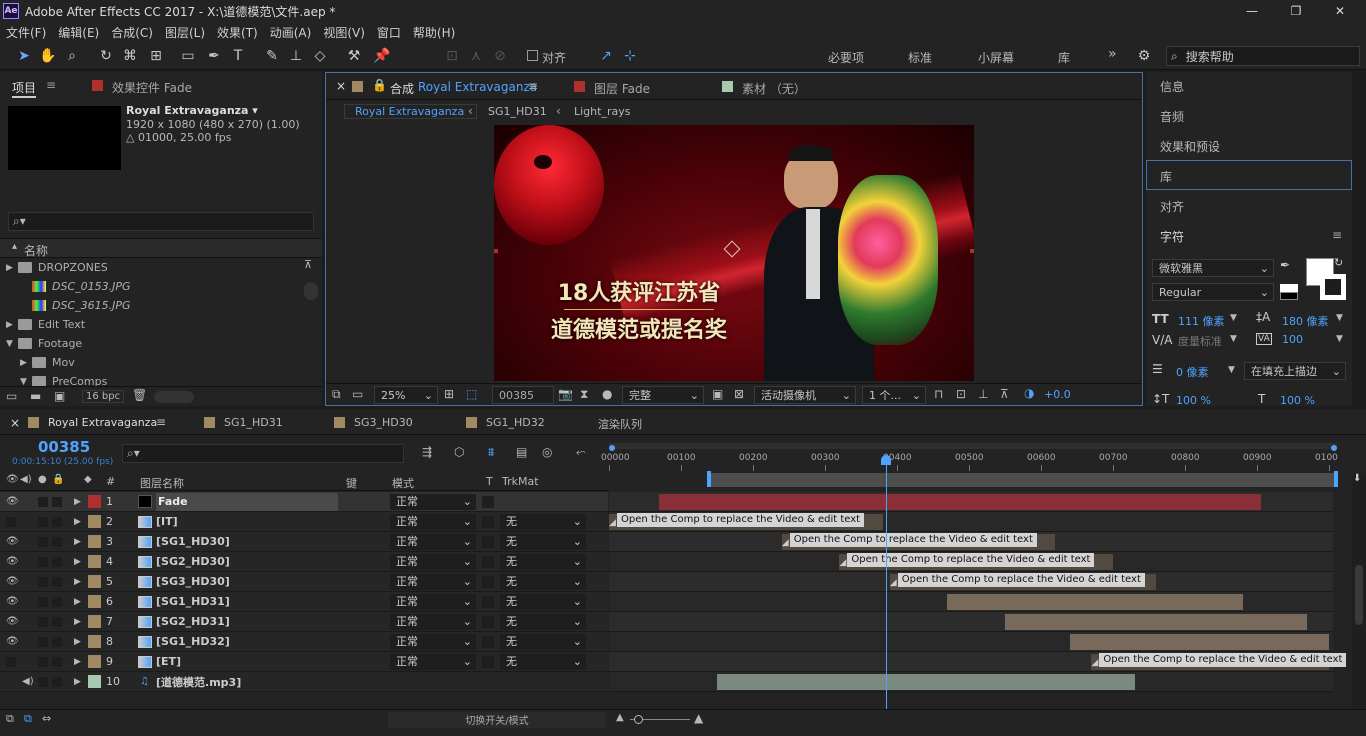 The height and width of the screenshot is (736, 1366). I want to click on close-button: ✕, so click(1340, 11).